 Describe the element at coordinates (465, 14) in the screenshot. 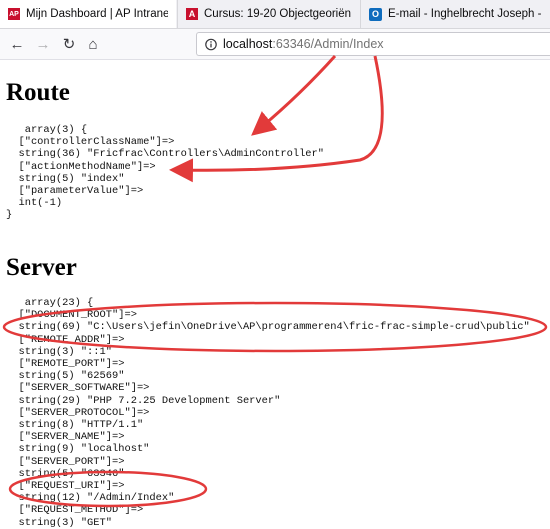

I see `tab-label: E-mail - Inghelbrecht Joseph -` at that location.